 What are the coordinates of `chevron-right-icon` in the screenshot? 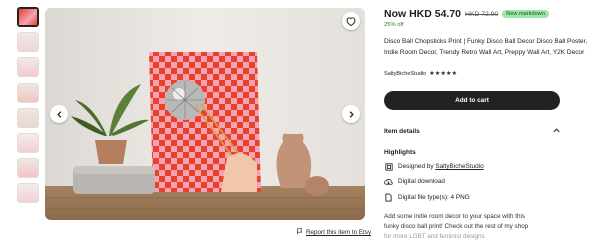 It's located at (351, 114).